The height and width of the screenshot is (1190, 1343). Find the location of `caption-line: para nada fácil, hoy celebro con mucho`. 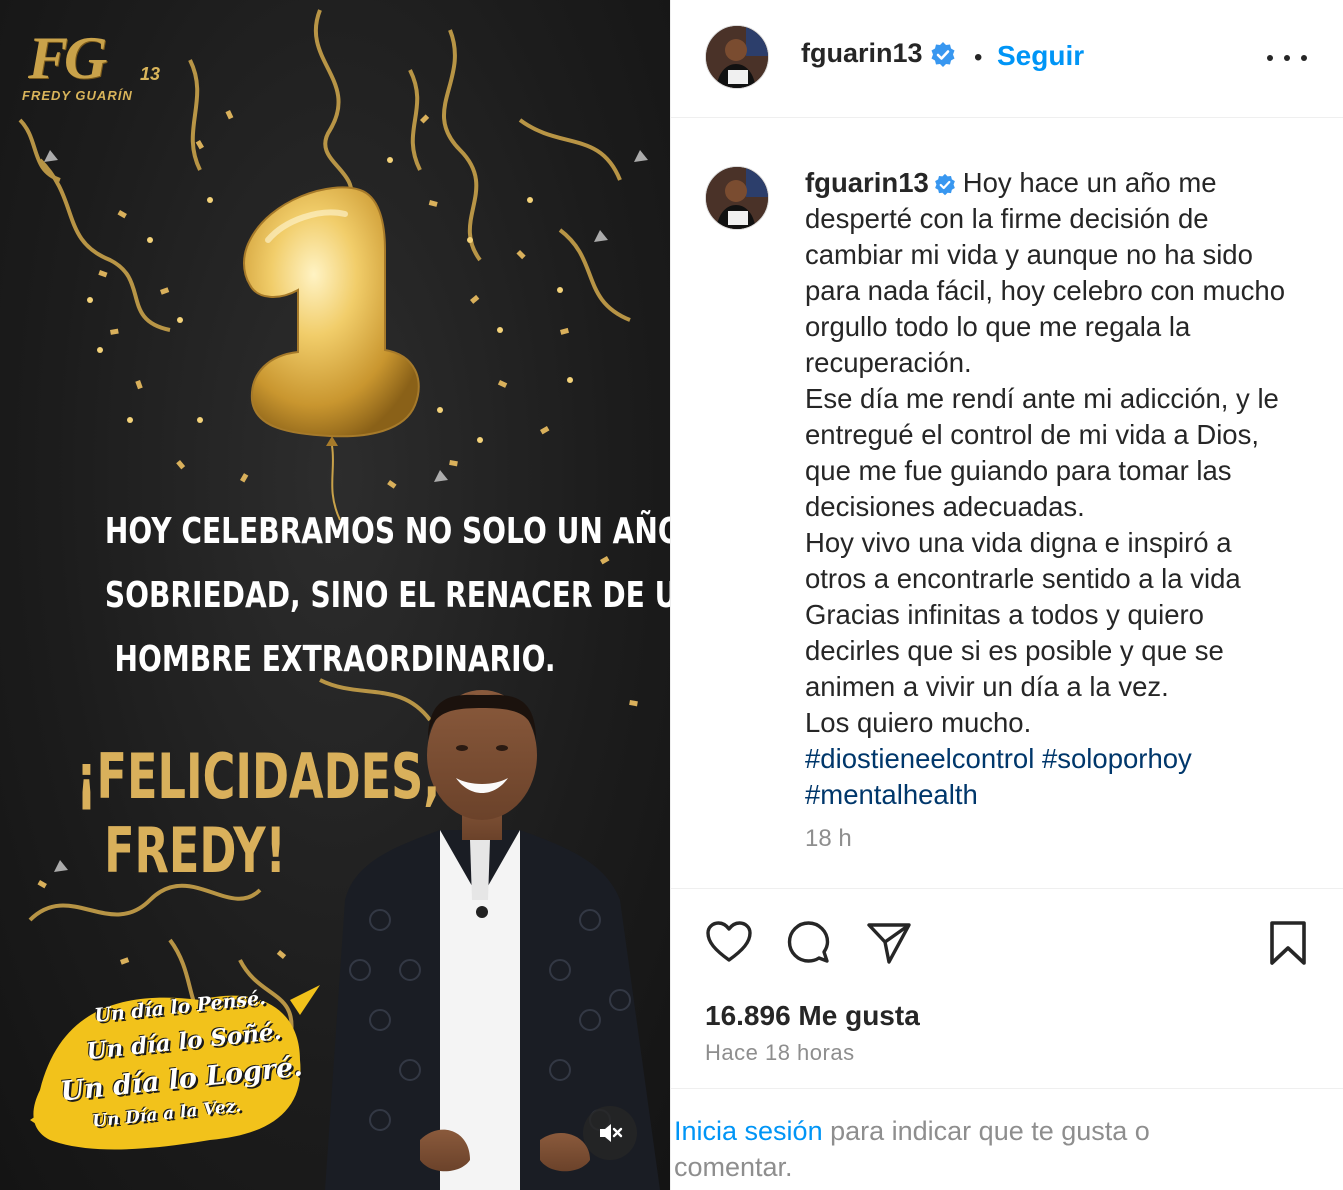

caption-line: para nada fácil, hoy celebro con mucho is located at coordinates (1045, 290).